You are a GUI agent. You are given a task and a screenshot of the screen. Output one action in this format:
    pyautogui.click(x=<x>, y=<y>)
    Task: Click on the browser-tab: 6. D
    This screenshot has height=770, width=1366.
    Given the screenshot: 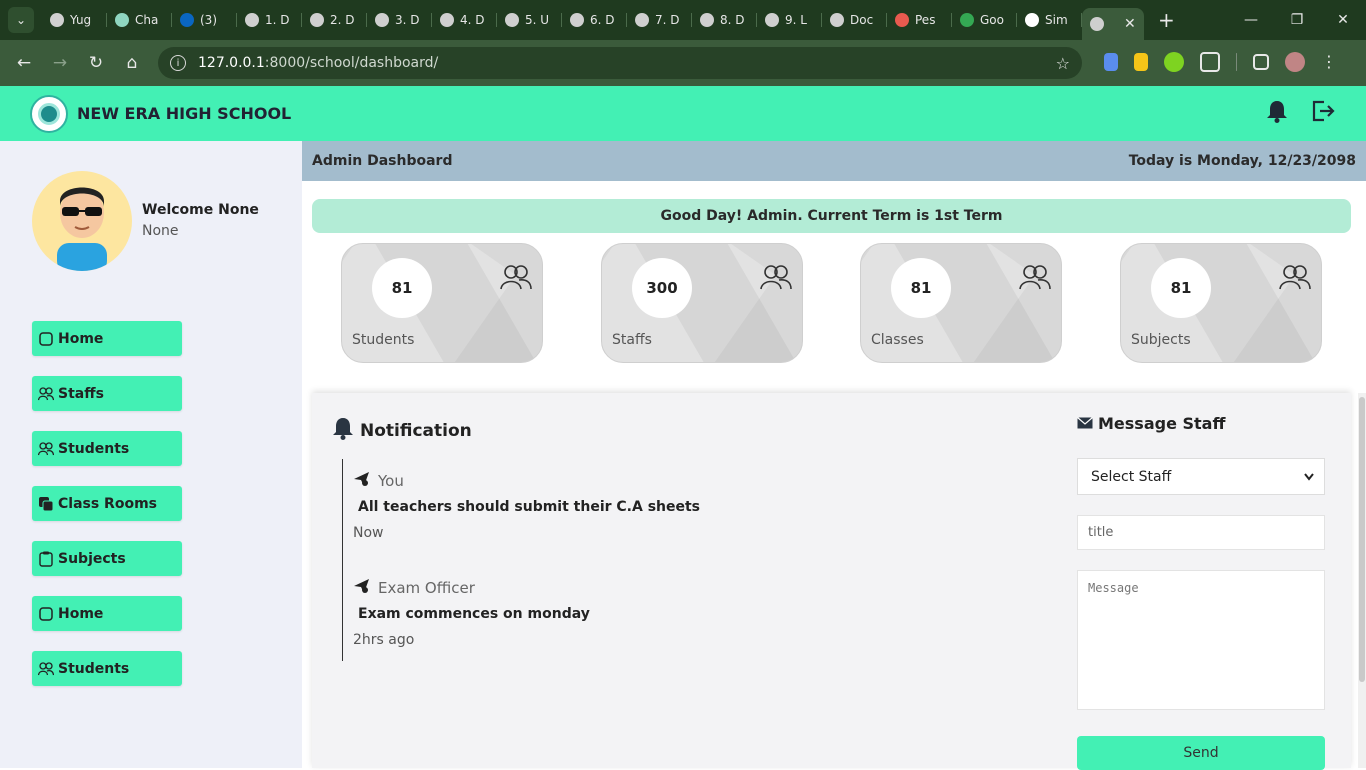 What is the action you would take?
    pyautogui.click(x=594, y=20)
    